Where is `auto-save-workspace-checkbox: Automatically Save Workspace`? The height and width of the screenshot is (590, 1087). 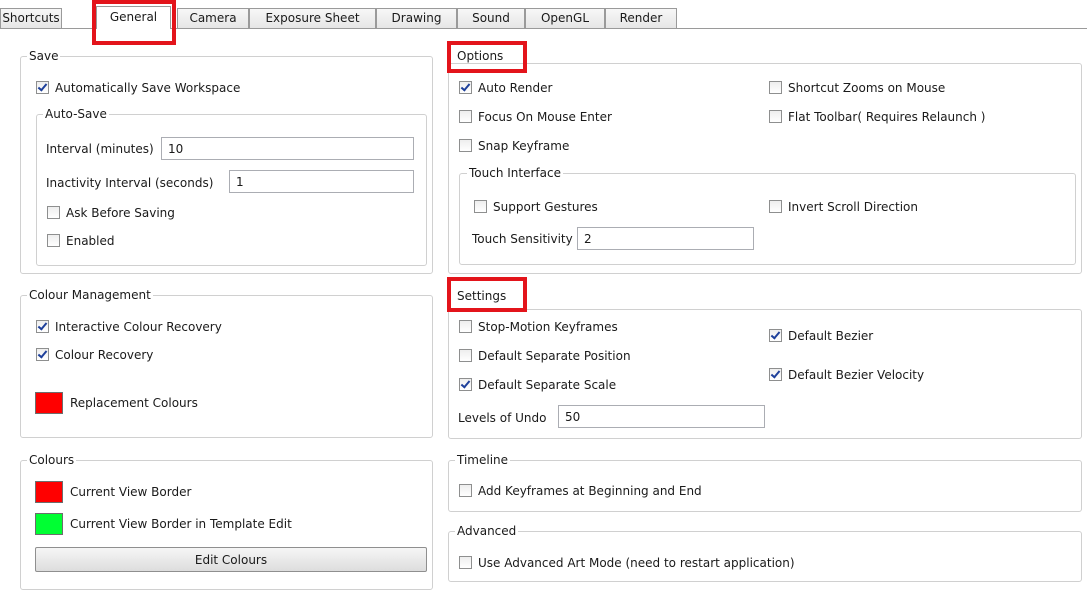 auto-save-workspace-checkbox: Automatically Save Workspace is located at coordinates (138, 88).